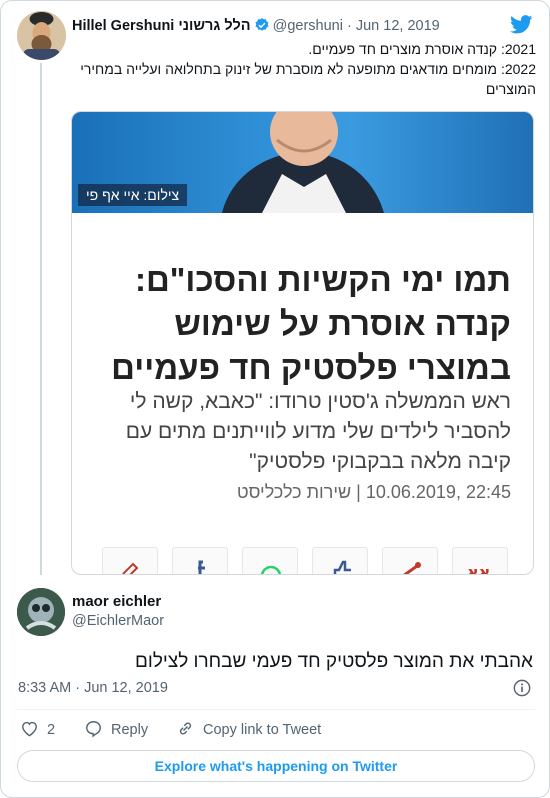 The height and width of the screenshot is (798, 550). Describe the element at coordinates (41, 612) in the screenshot. I see `reply-author-avatar` at that location.